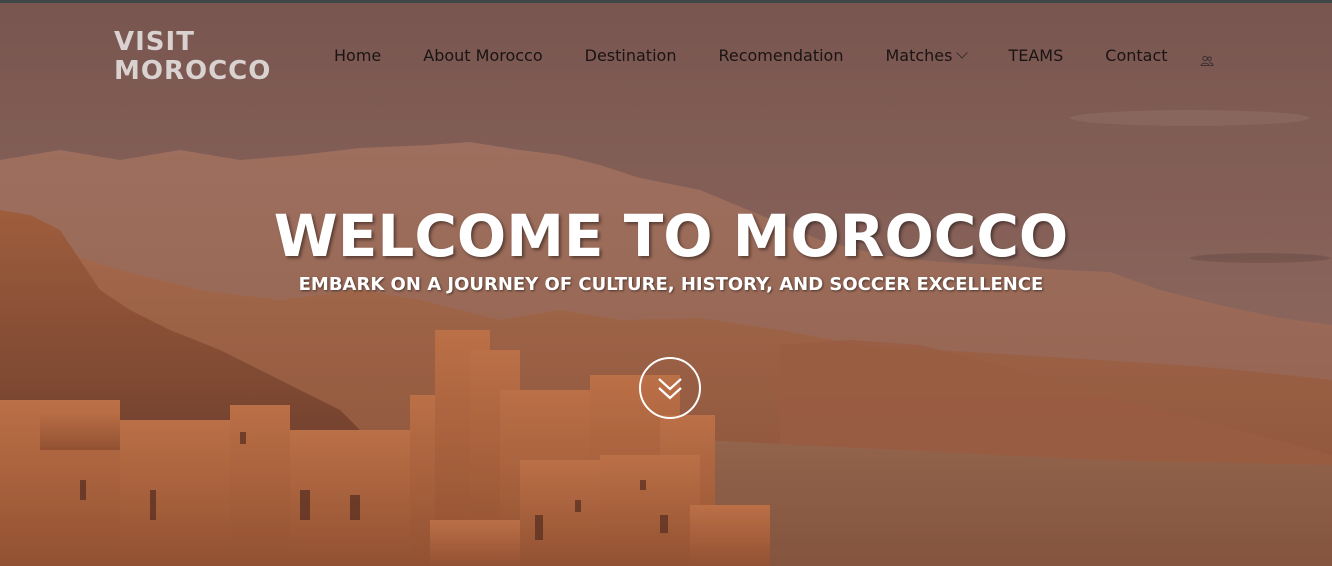 Image resolution: width=1332 pixels, height=566 pixels. What do you see at coordinates (962, 53) in the screenshot?
I see `chevron-down-icon` at bounding box center [962, 53].